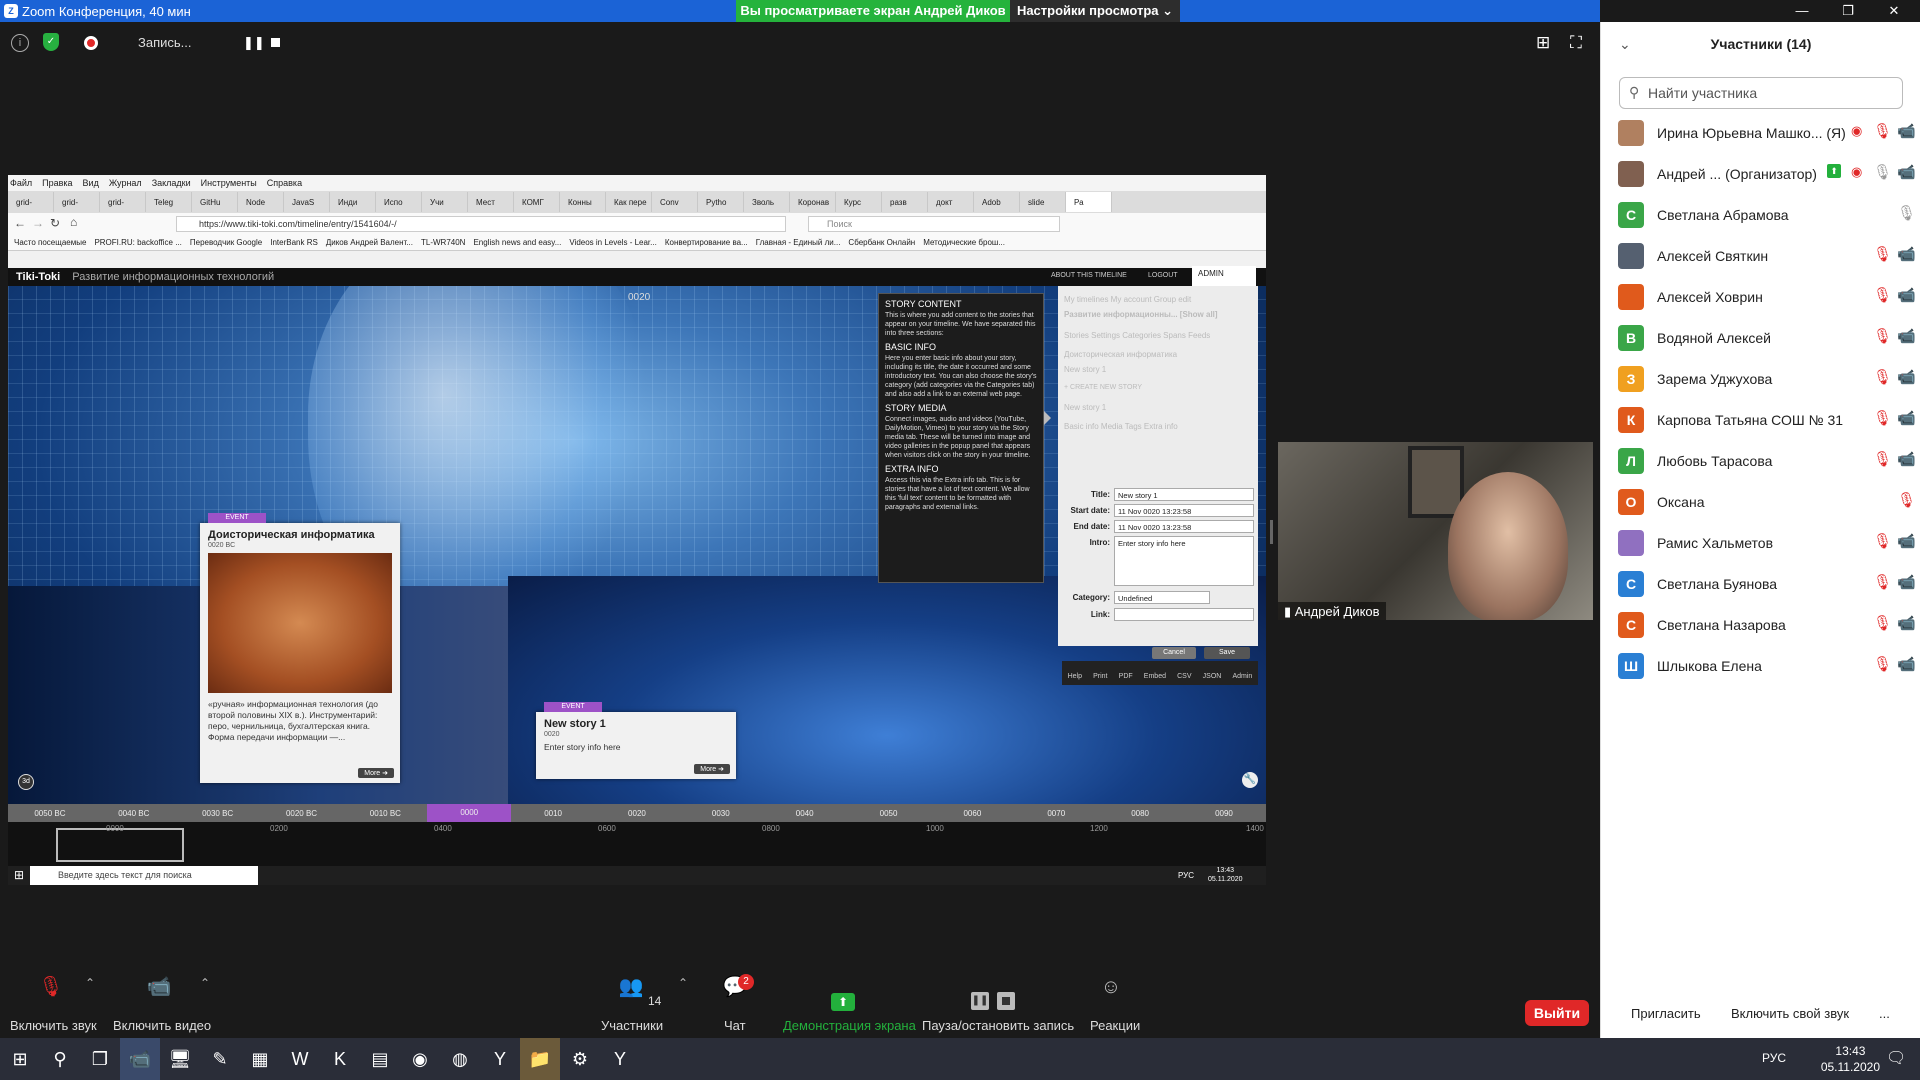  I want to click on close-button: ✕, so click(1894, 11).